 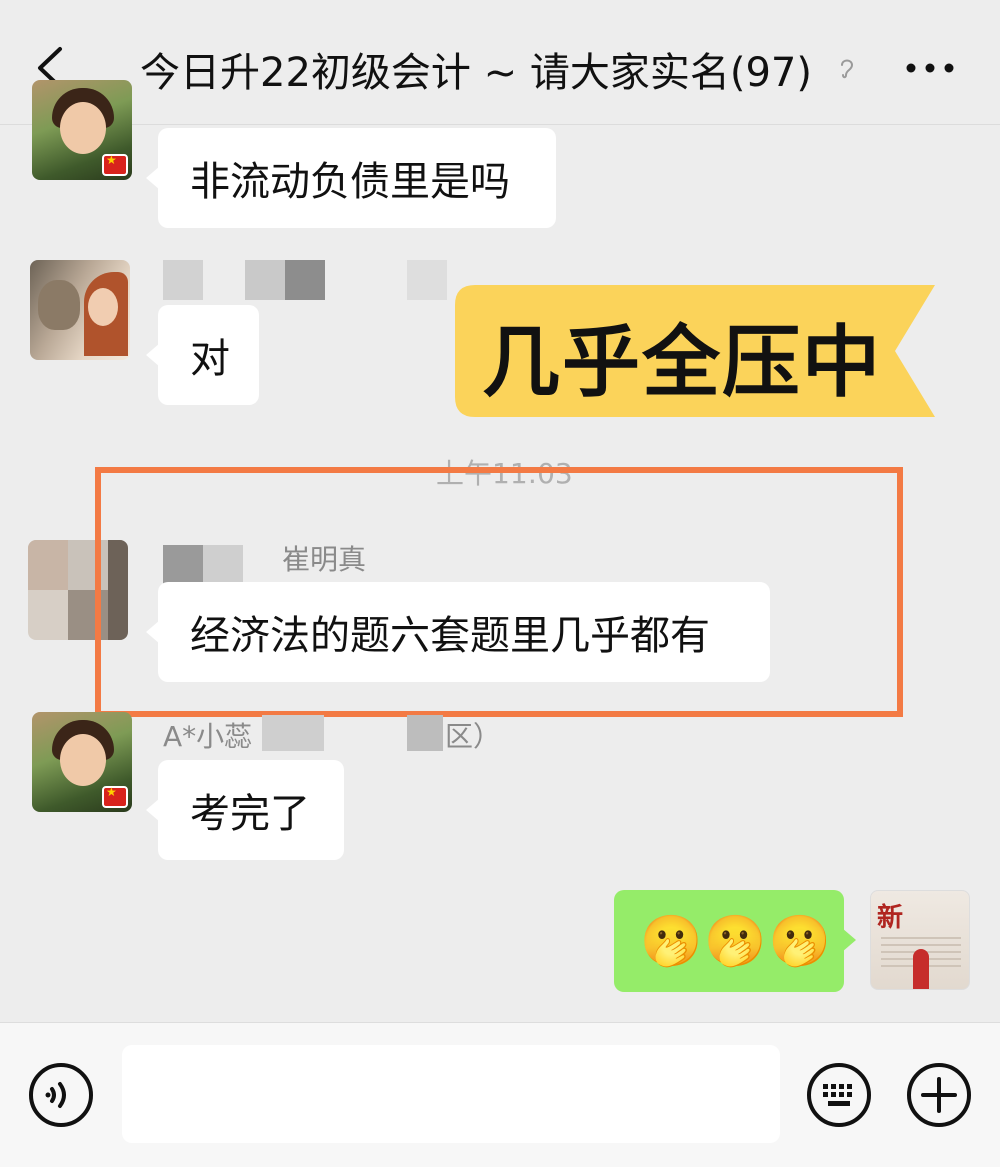 I want to click on message-bubble: 对, so click(x=202, y=355).